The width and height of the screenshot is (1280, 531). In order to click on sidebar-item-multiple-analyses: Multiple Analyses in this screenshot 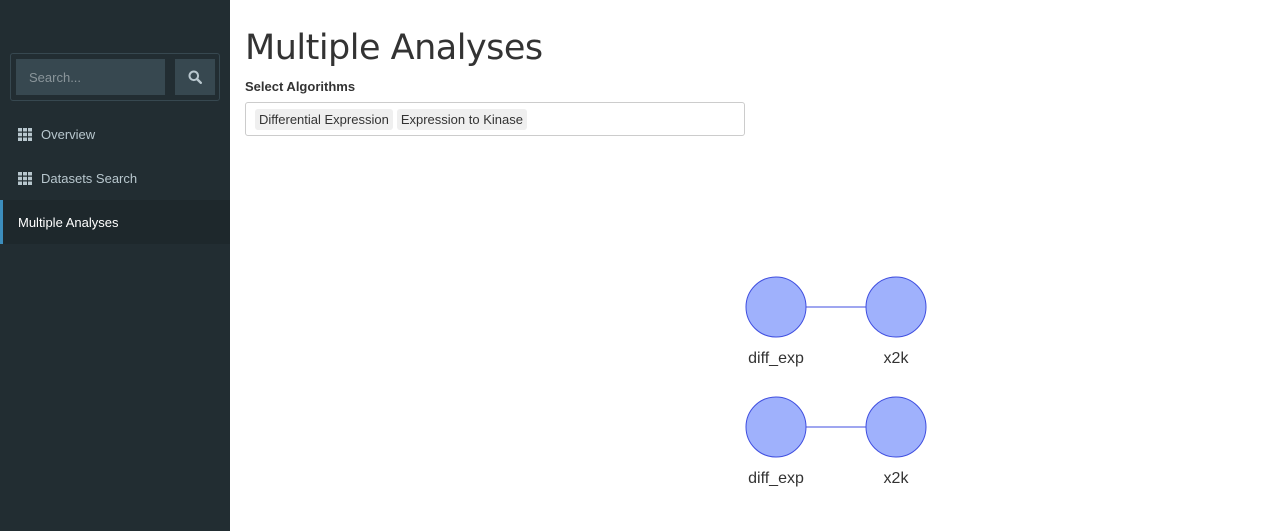, I will do `click(115, 222)`.